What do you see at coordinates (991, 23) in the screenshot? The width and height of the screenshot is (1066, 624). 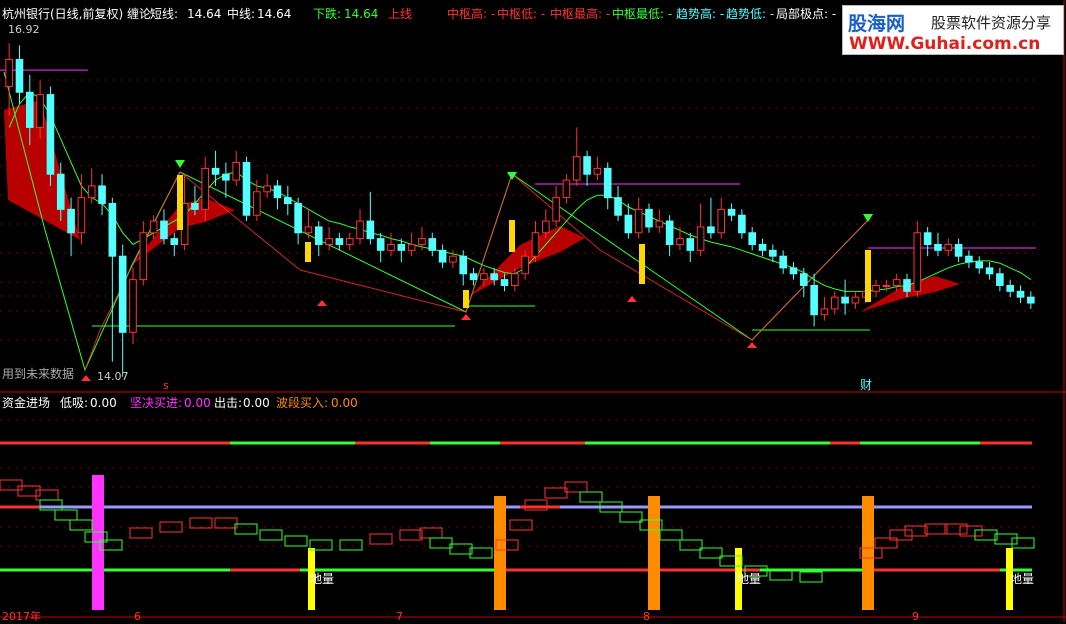 I see `watermark-line2: 股票软件资源分享` at bounding box center [991, 23].